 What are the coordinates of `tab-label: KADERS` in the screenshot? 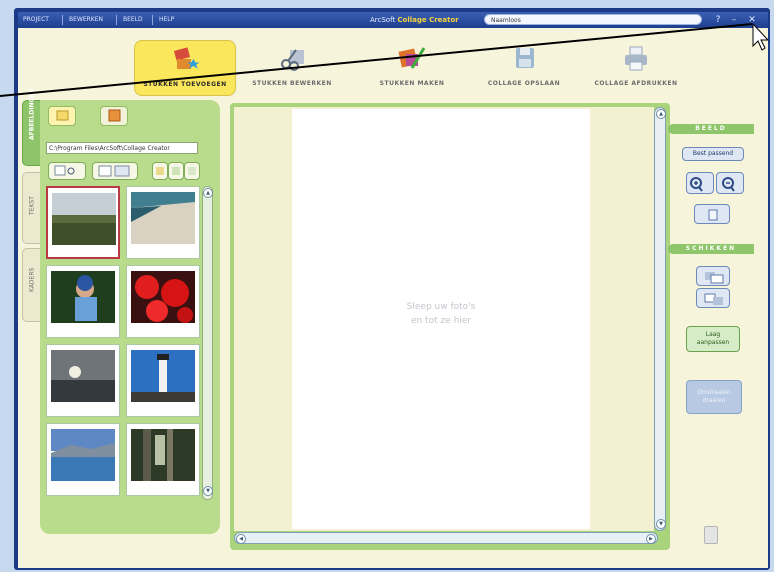 It's located at (32, 279).